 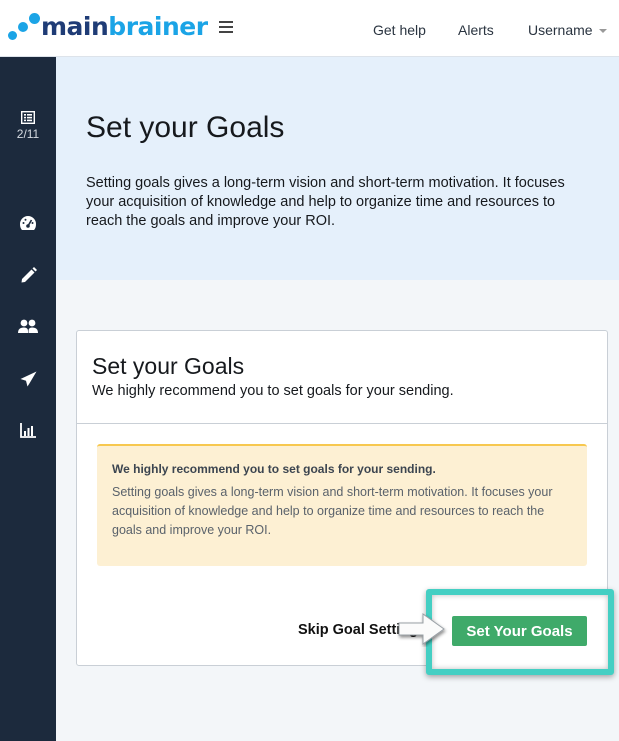 I want to click on users-icon, so click(x=28, y=326).